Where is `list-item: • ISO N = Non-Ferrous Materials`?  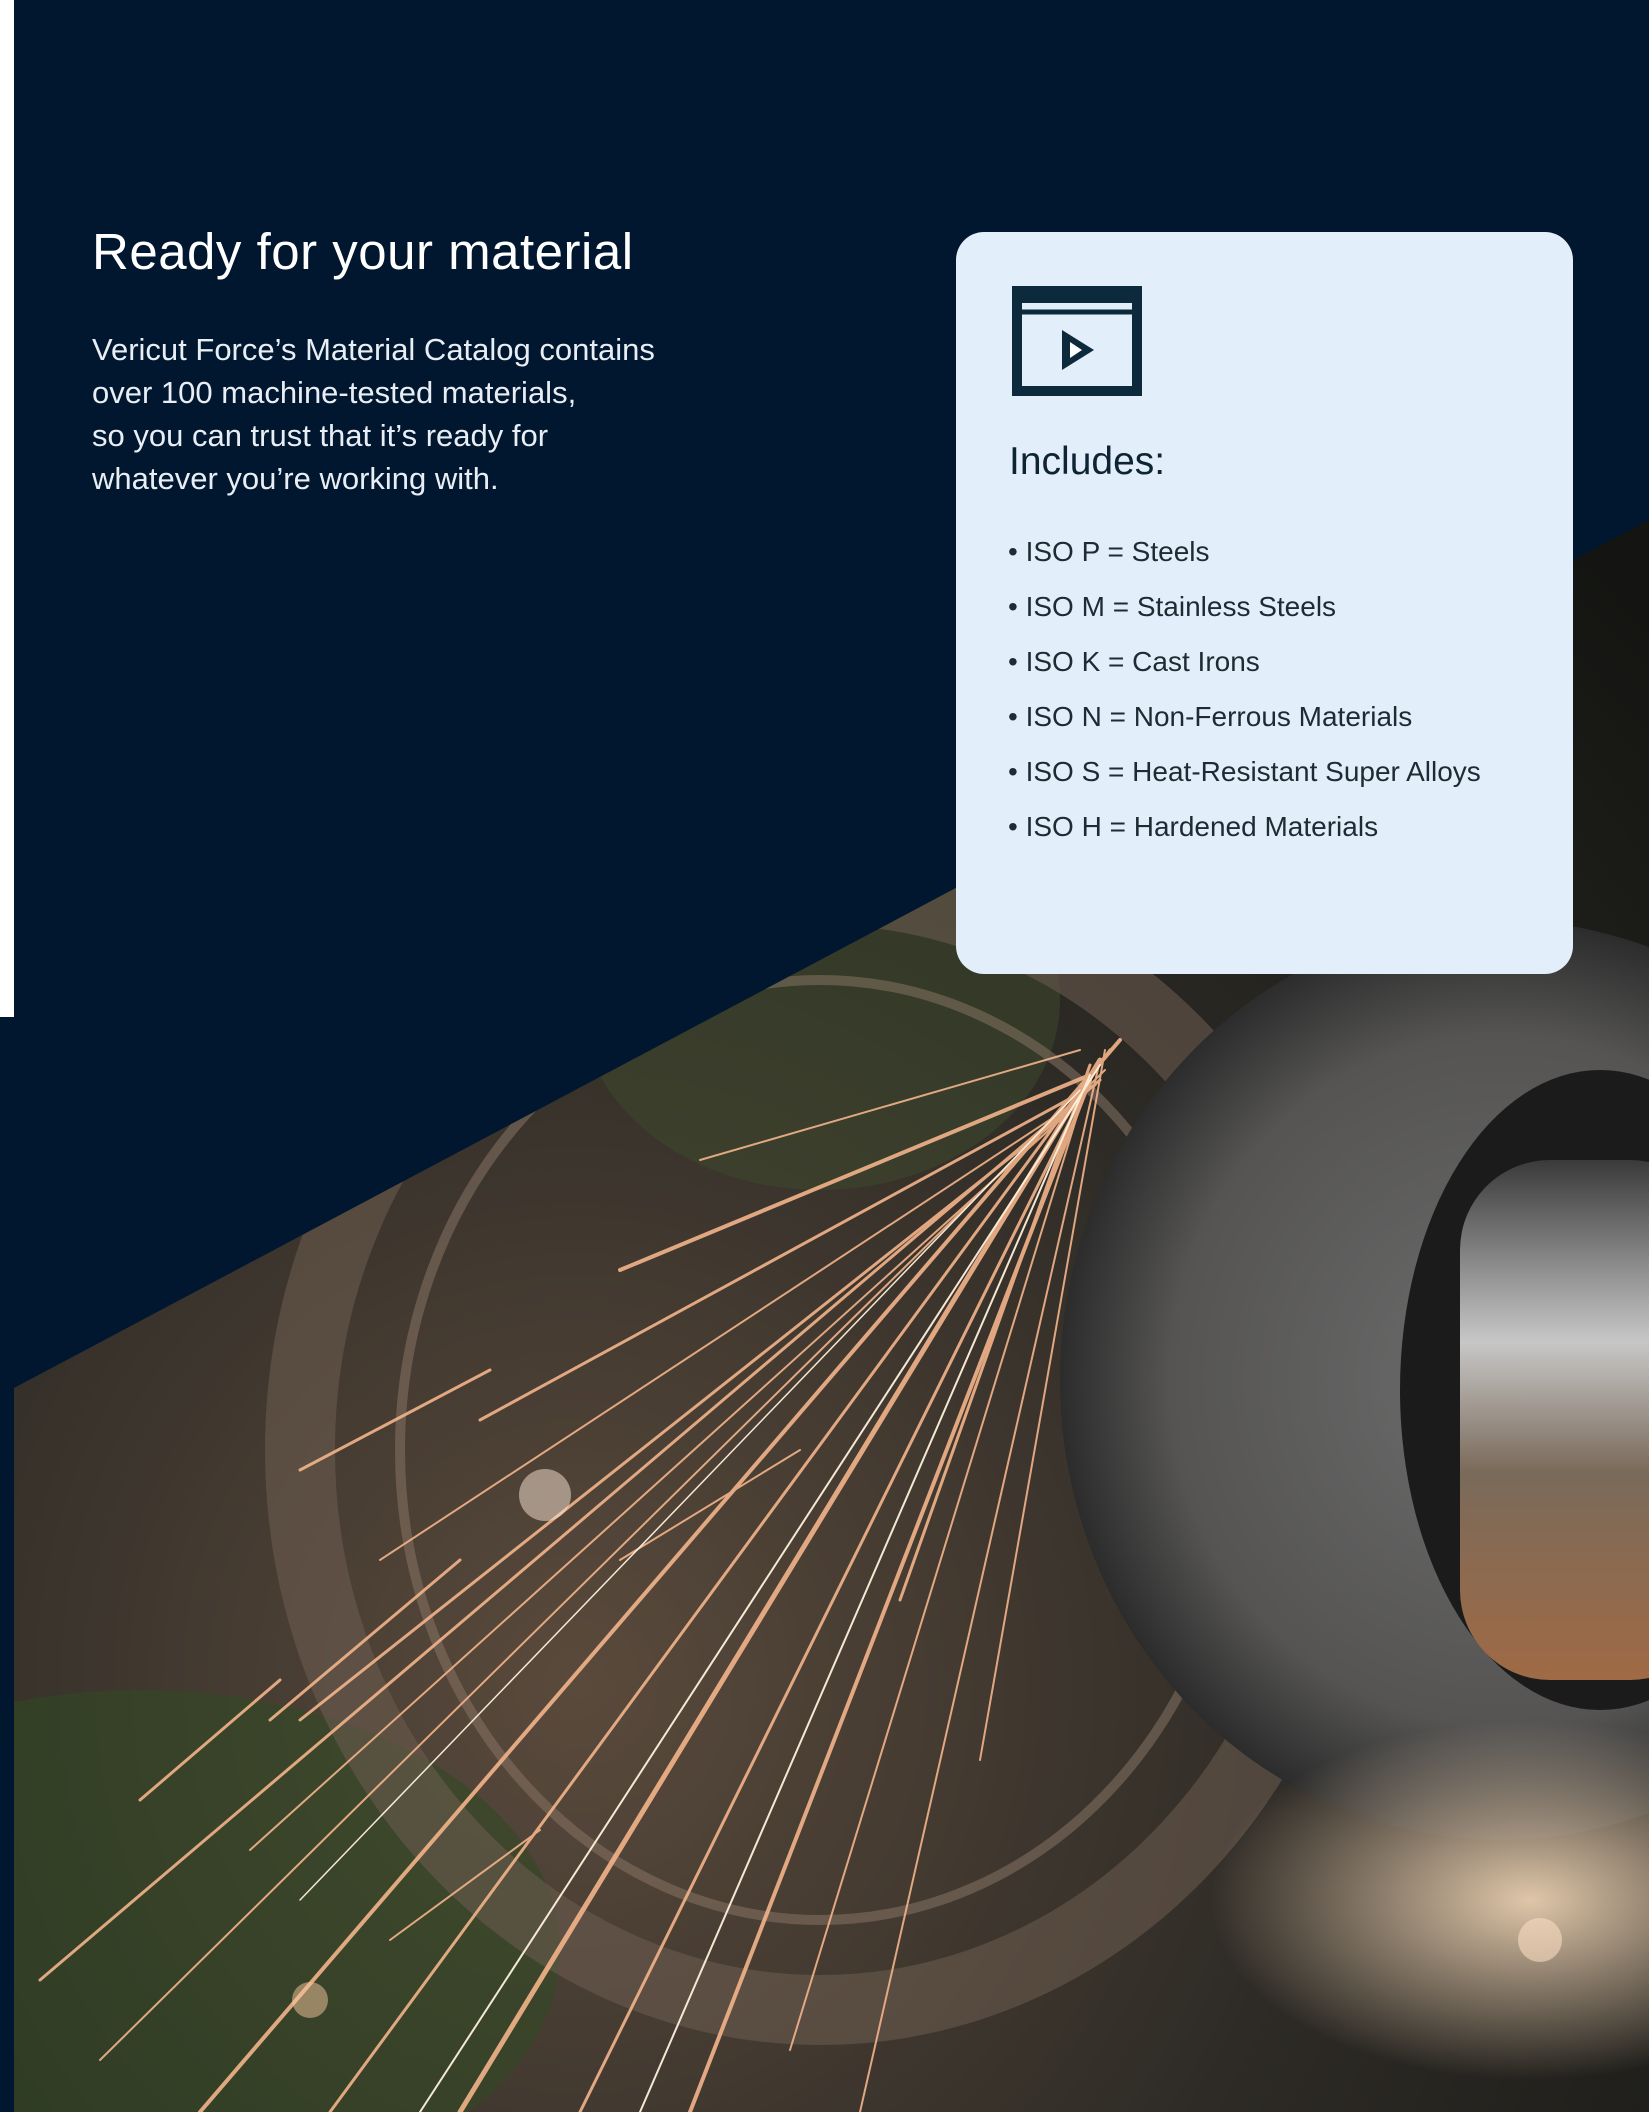 list-item: • ISO N = Non-Ferrous Materials is located at coordinates (1210, 716).